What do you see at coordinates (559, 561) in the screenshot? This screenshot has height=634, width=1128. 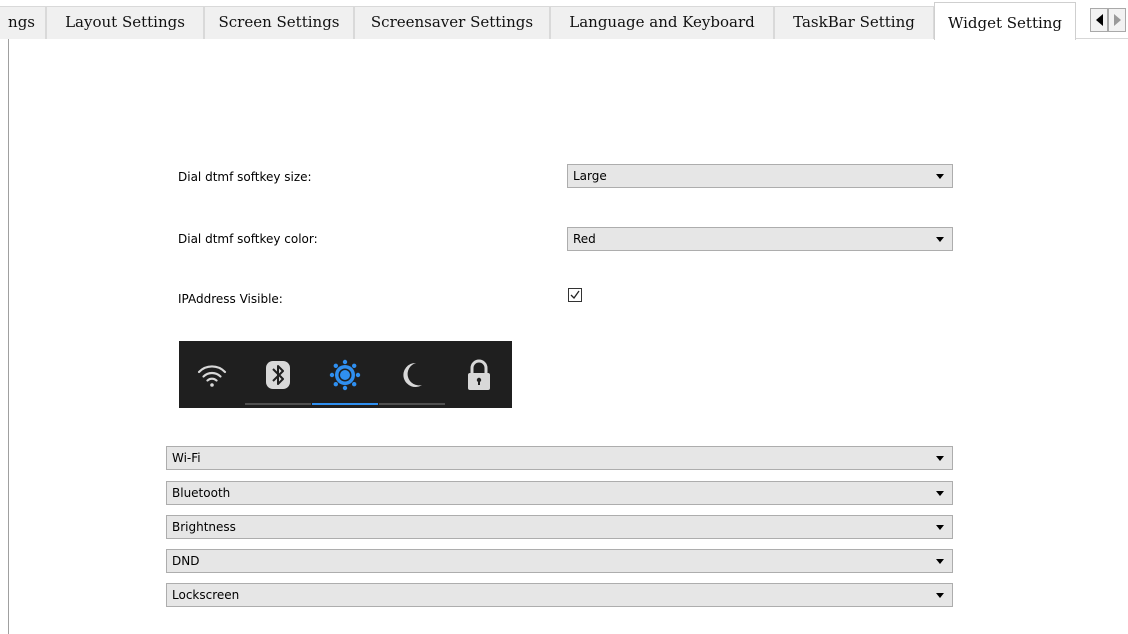 I see `widget-slot-4-select: DND` at bounding box center [559, 561].